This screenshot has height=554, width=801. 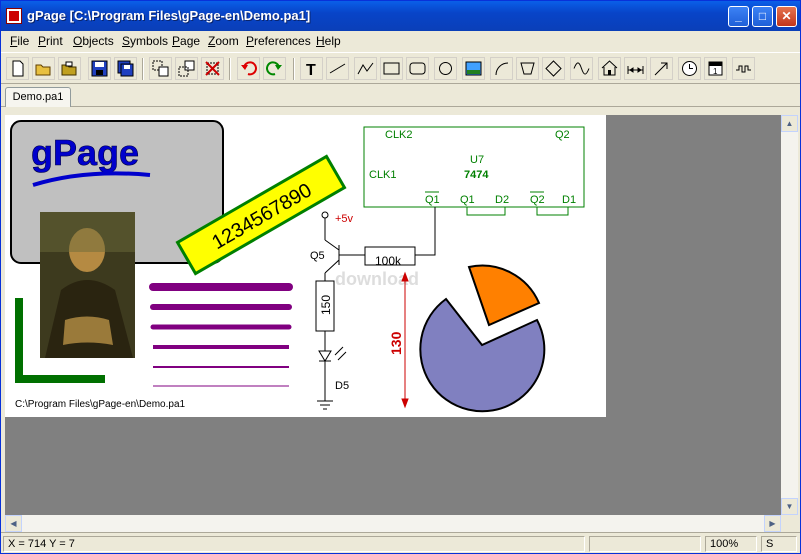 What do you see at coordinates (473, 68) in the screenshot?
I see `image-icon` at bounding box center [473, 68].